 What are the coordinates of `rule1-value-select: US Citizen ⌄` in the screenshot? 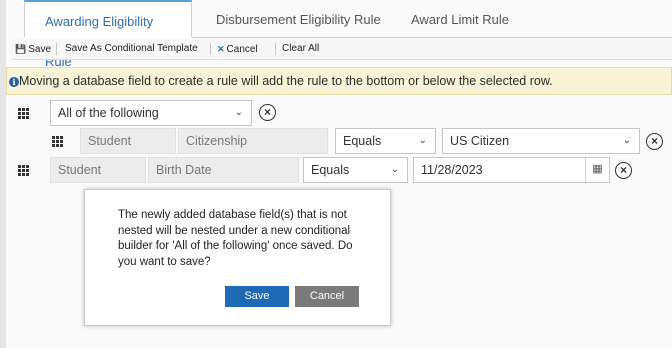 It's located at (541, 141).